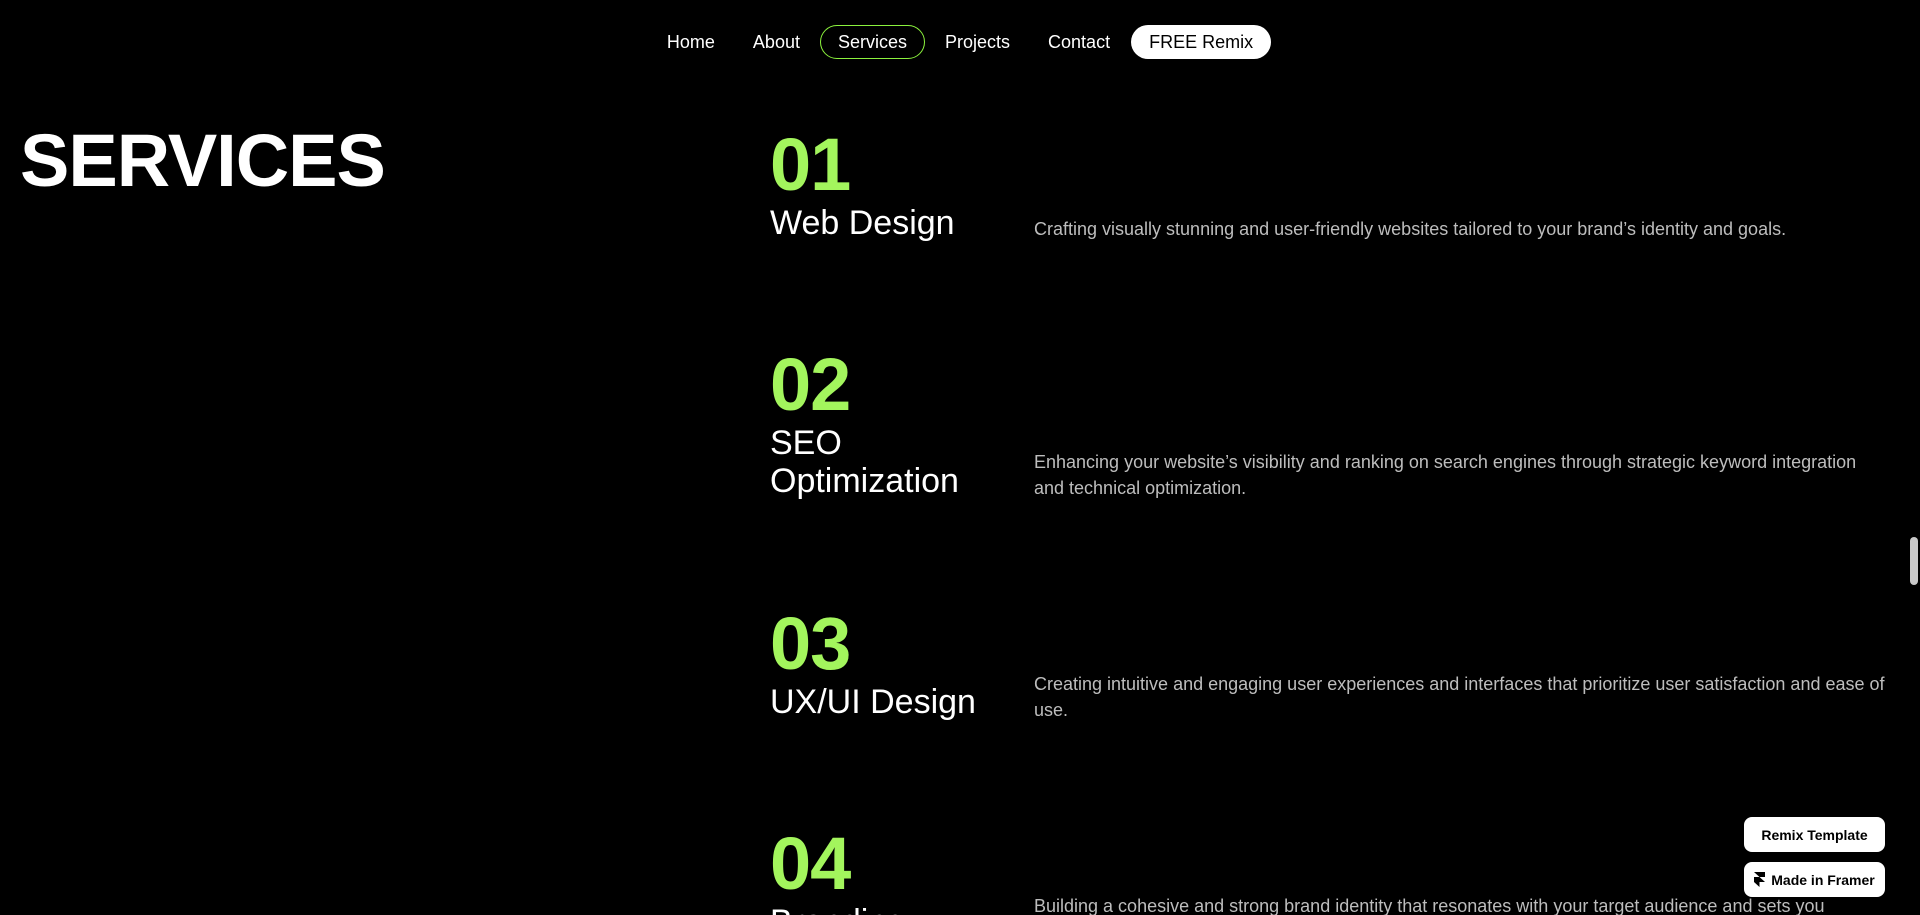 The image size is (1920, 915). I want to click on remix-template-button: Remix Template, so click(1814, 834).